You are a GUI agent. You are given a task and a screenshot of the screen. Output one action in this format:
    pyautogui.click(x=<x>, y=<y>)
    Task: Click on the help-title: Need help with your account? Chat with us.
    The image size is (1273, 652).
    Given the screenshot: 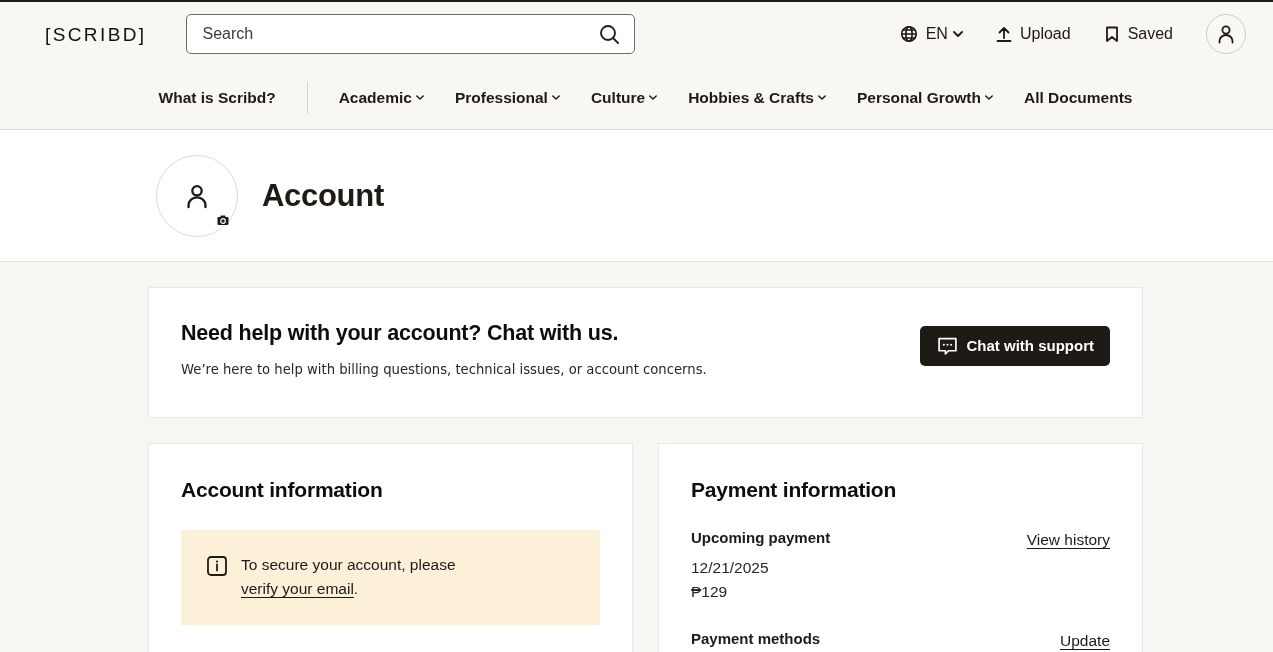 What is the action you would take?
    pyautogui.click(x=400, y=333)
    